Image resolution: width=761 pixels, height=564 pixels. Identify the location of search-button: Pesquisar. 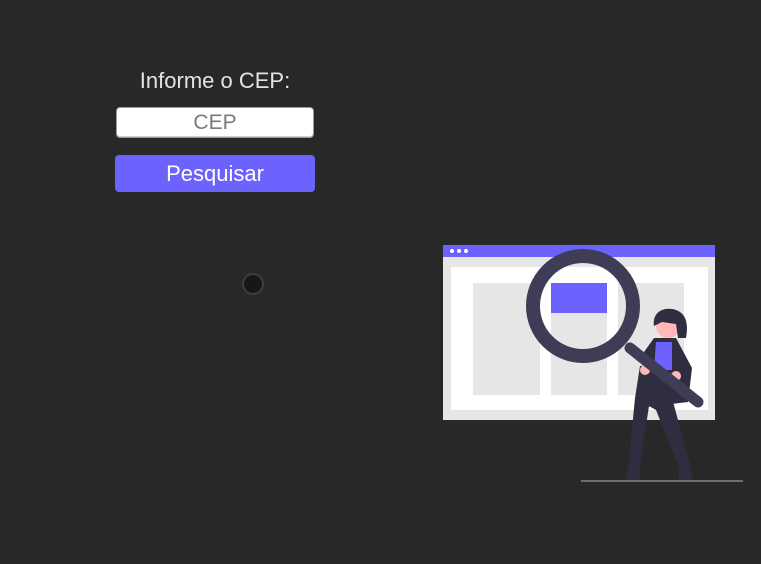
(215, 173).